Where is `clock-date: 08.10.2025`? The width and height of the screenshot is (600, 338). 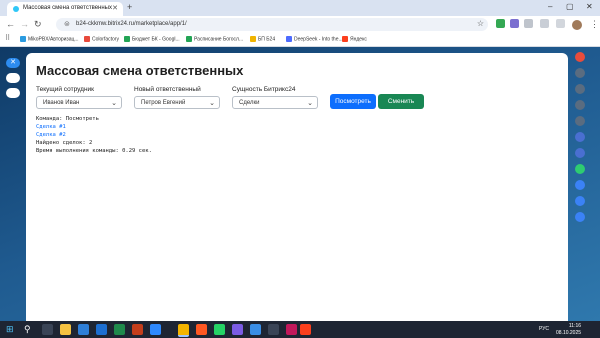 clock-date: 08.10.2025 is located at coordinates (569, 333).